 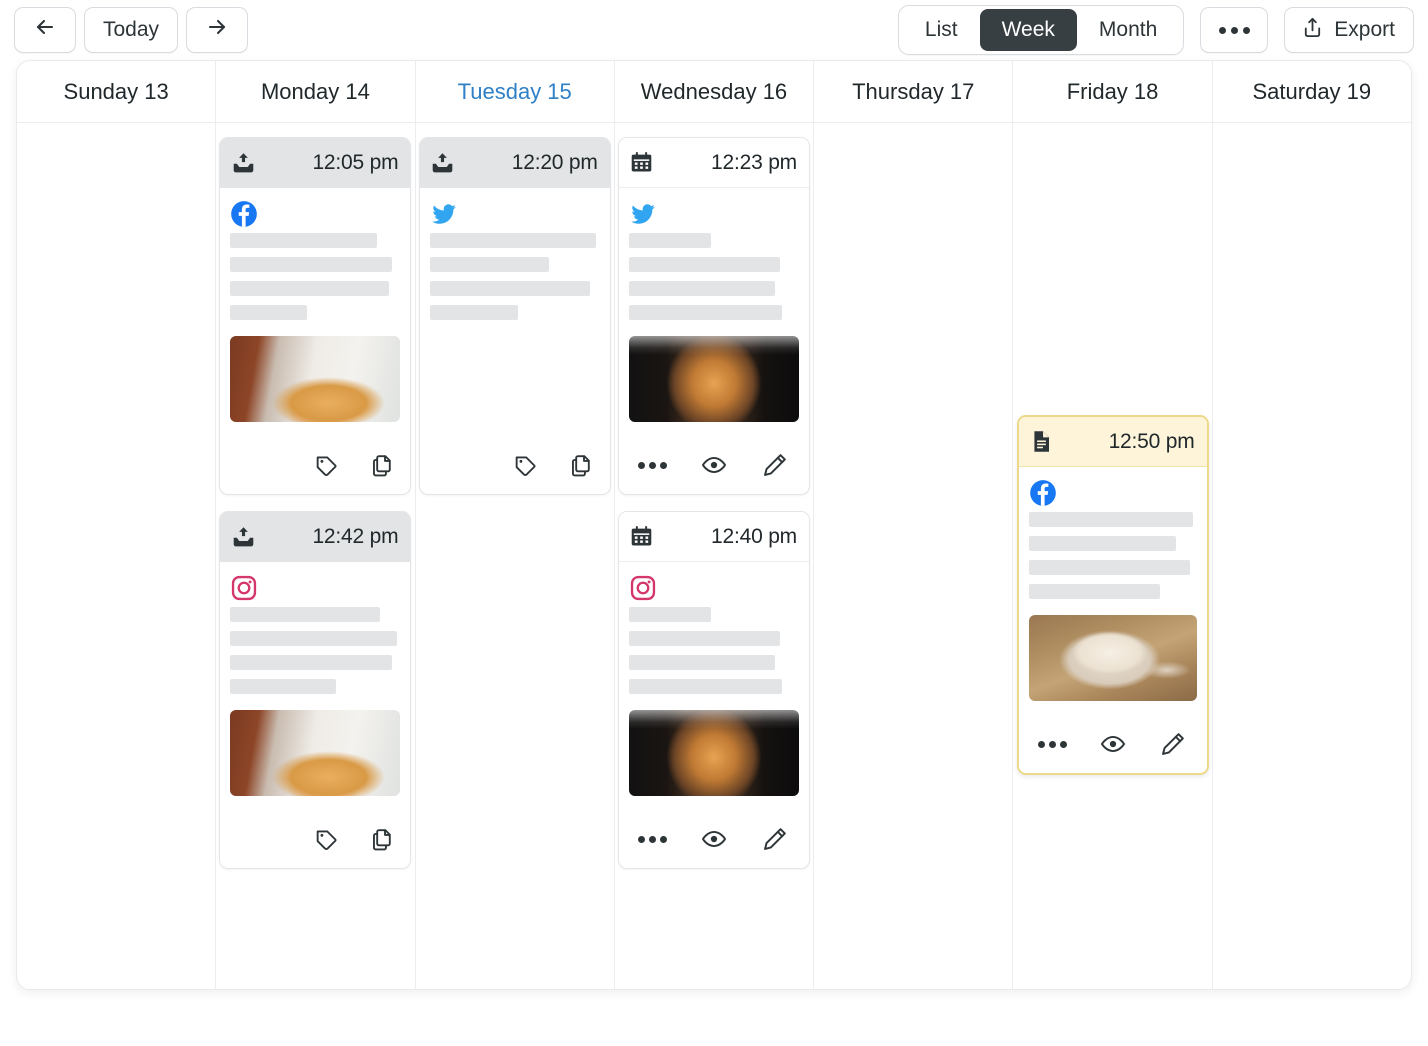 I want to click on today-button: Today, so click(x=131, y=30).